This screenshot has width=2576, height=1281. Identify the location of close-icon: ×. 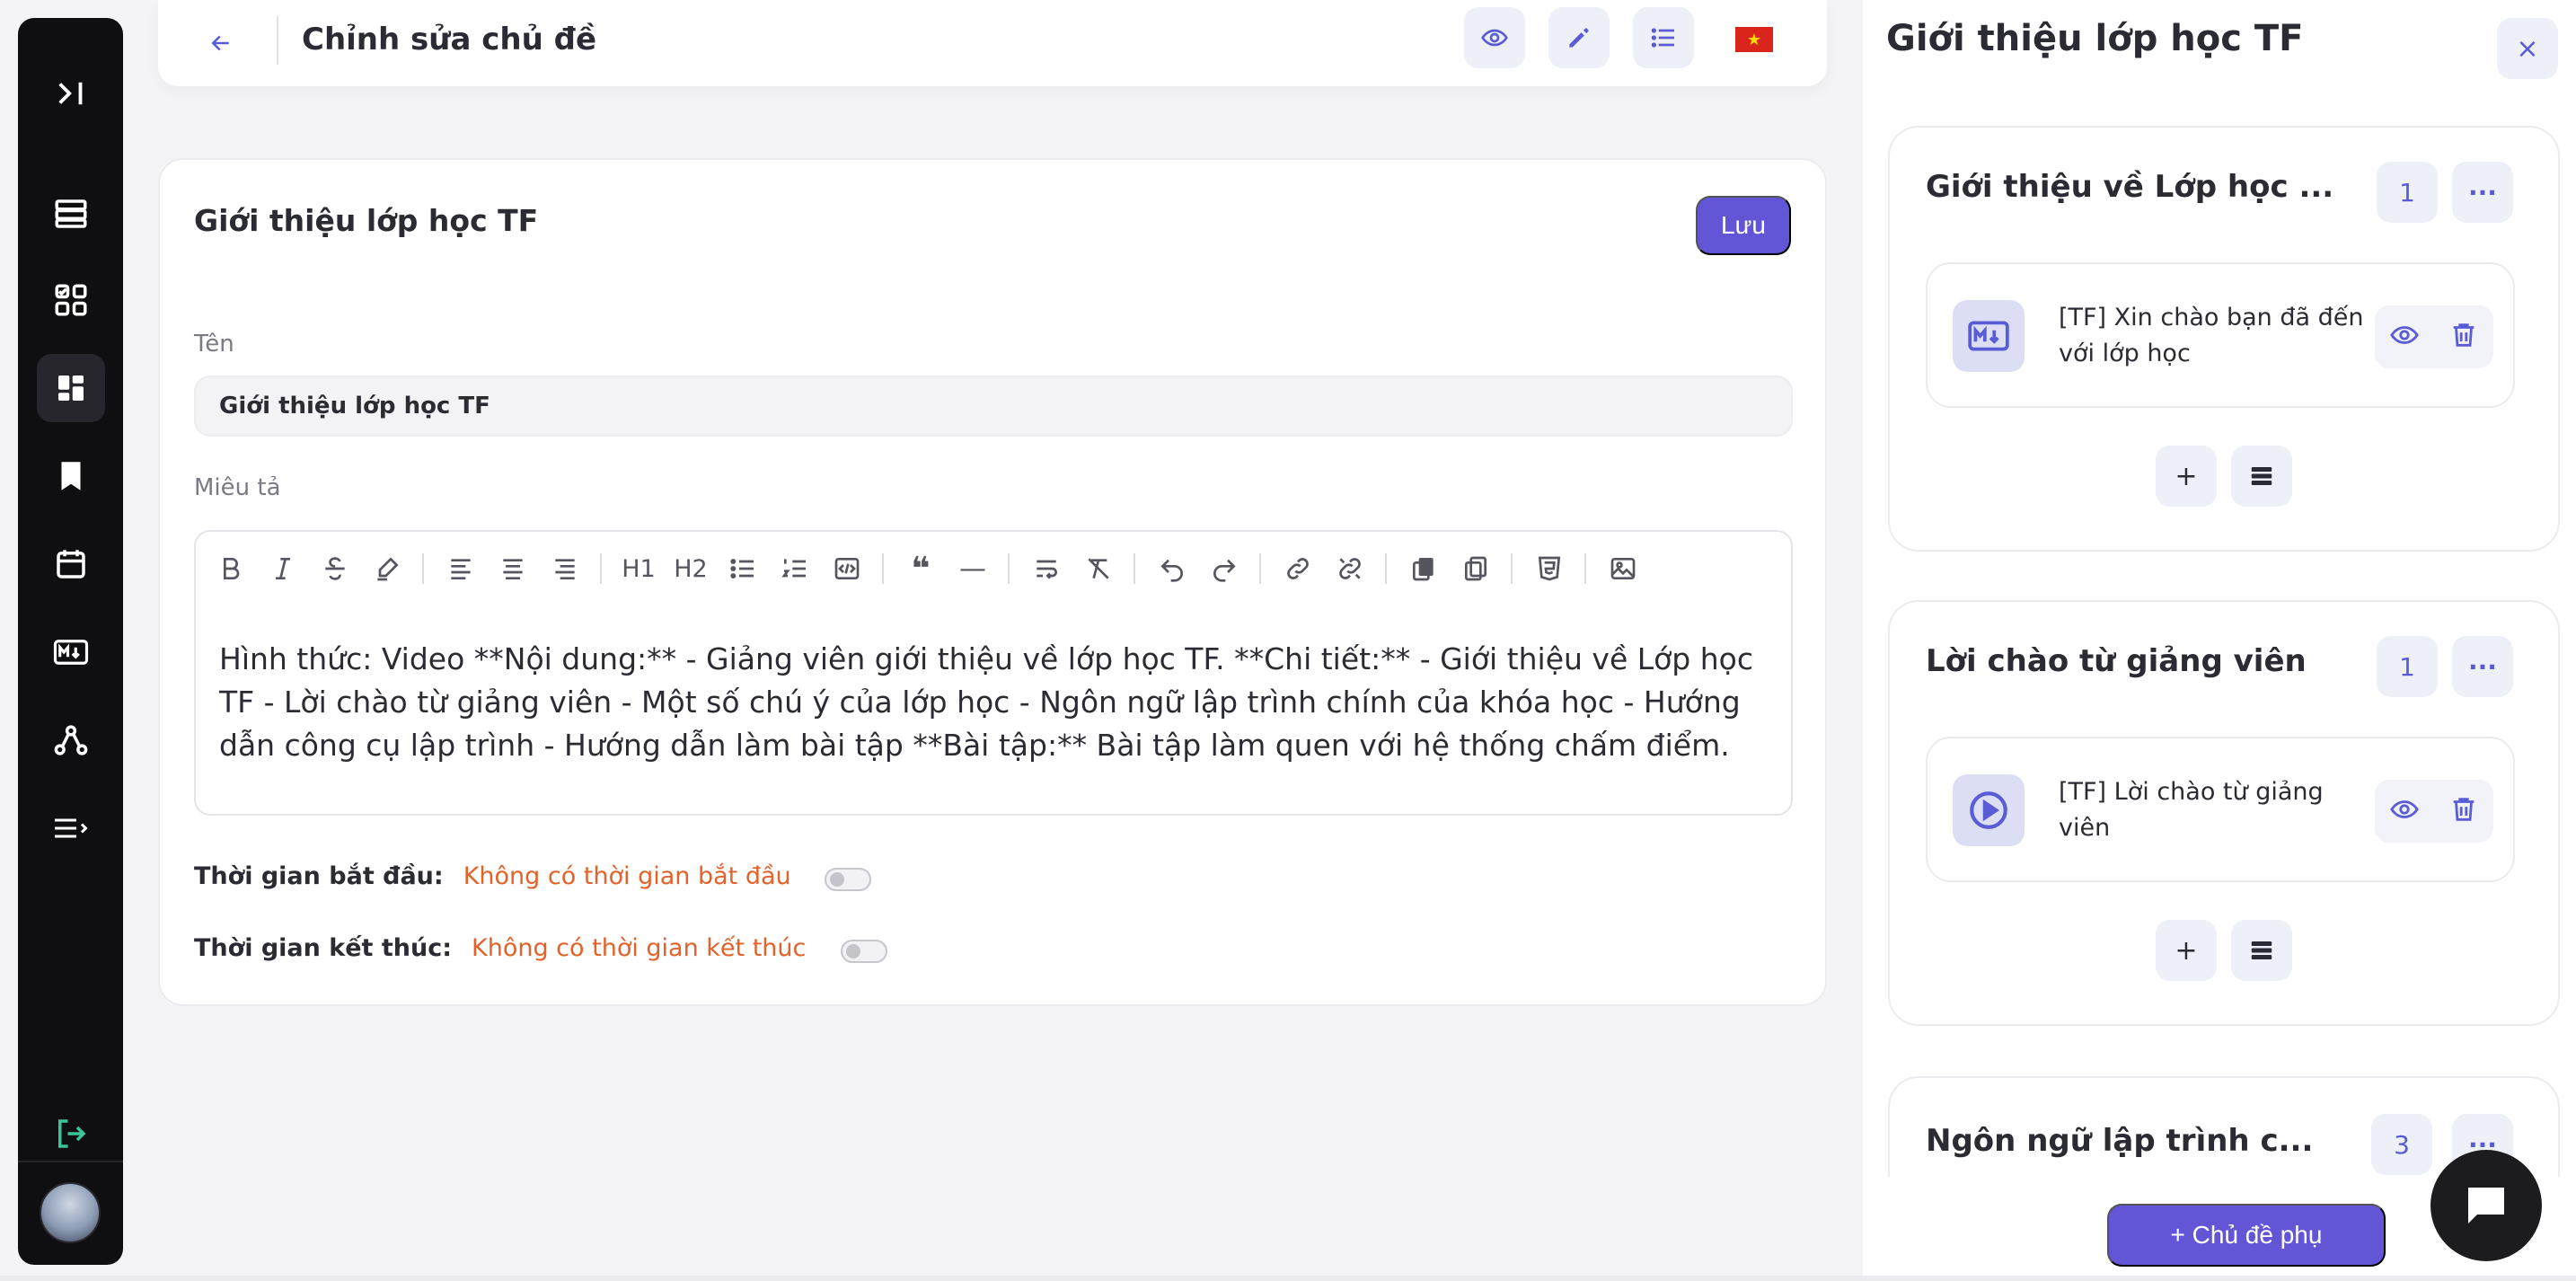
(2527, 48).